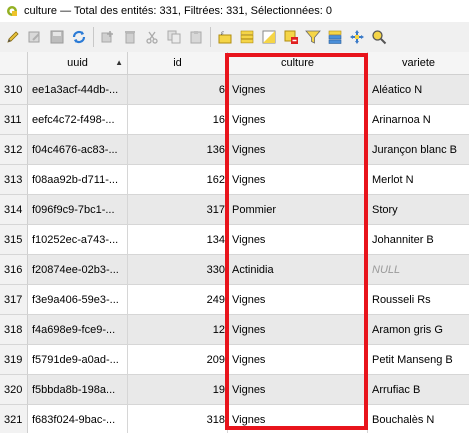  I want to click on table-header: uuid ▲ id culture variete, so click(234, 63).